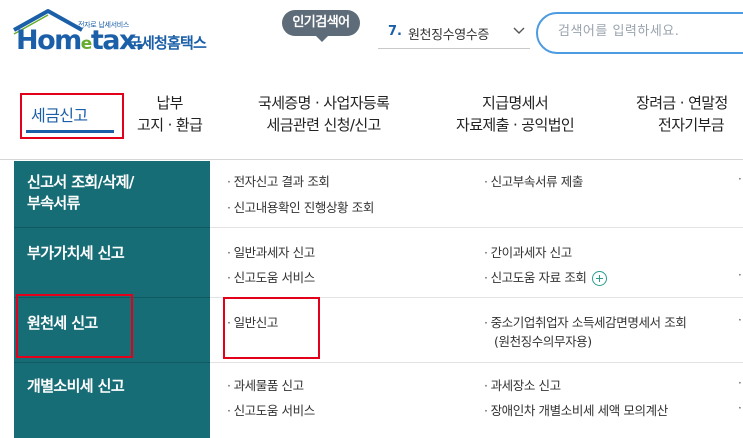 This screenshot has width=743, height=438. What do you see at coordinates (70, 131) in the screenshot?
I see `active-tab-underline` at bounding box center [70, 131].